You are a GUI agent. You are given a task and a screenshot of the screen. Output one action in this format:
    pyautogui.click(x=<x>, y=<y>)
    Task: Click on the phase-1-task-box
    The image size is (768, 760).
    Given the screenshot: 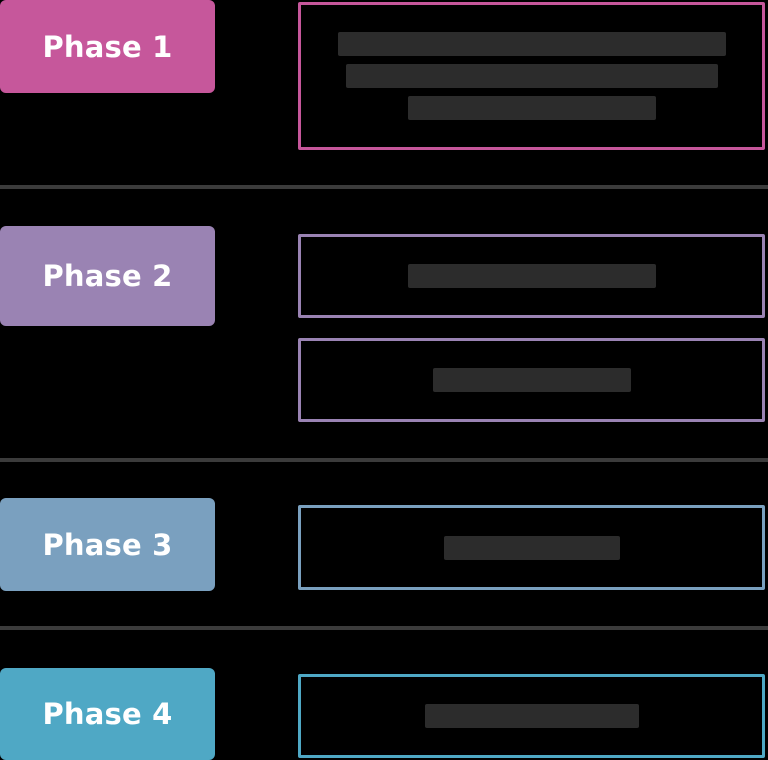 What is the action you would take?
    pyautogui.click(x=531, y=76)
    